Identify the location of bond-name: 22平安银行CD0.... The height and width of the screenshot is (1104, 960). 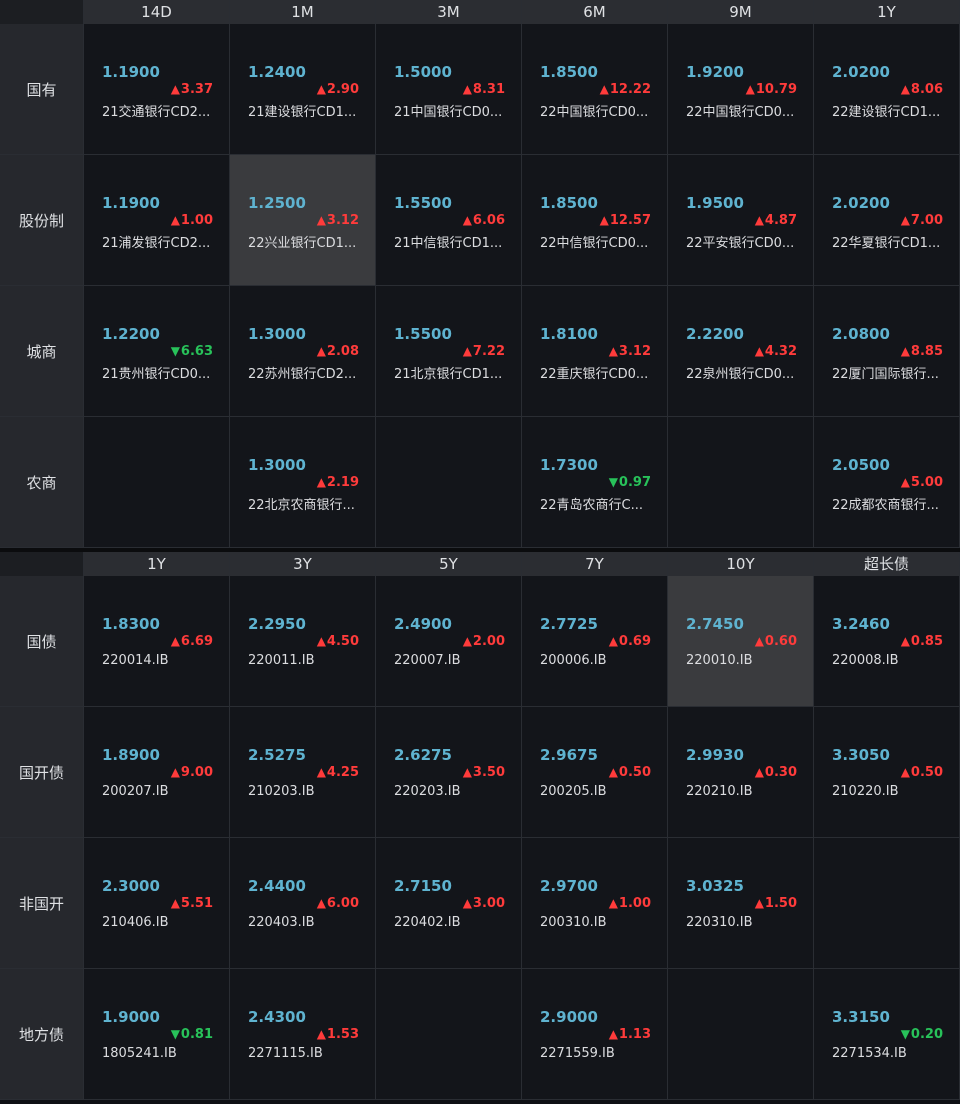
(740, 243).